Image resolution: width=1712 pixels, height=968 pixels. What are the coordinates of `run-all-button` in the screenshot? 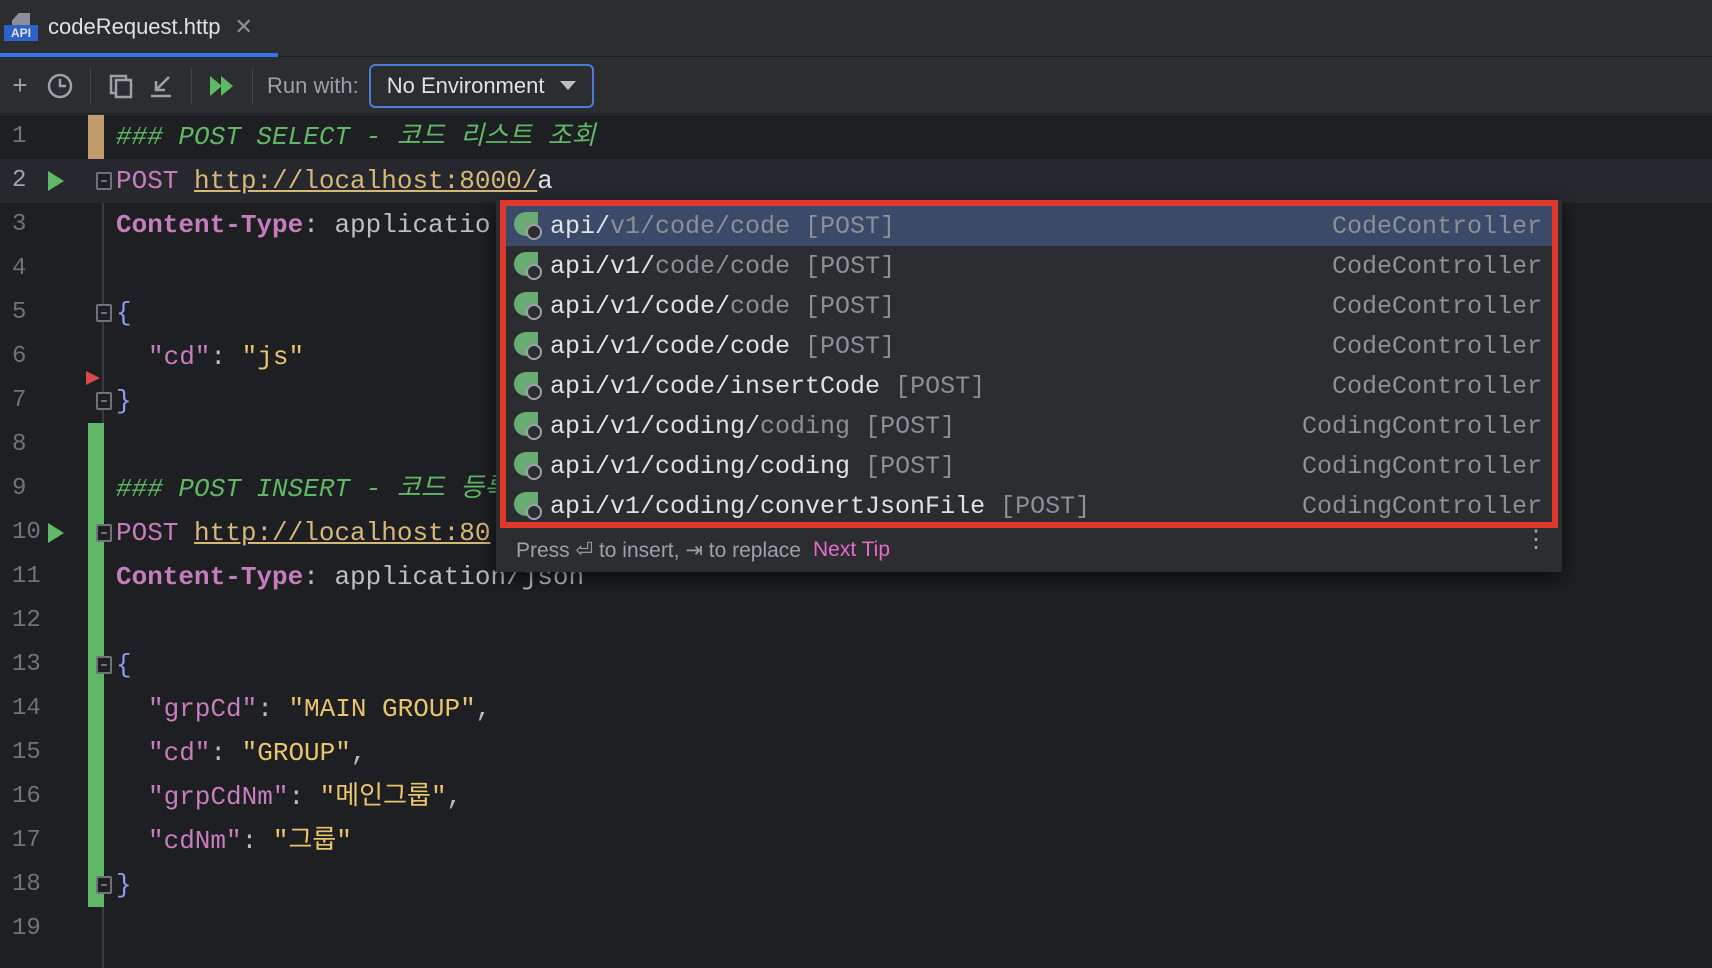 It's located at (222, 86).